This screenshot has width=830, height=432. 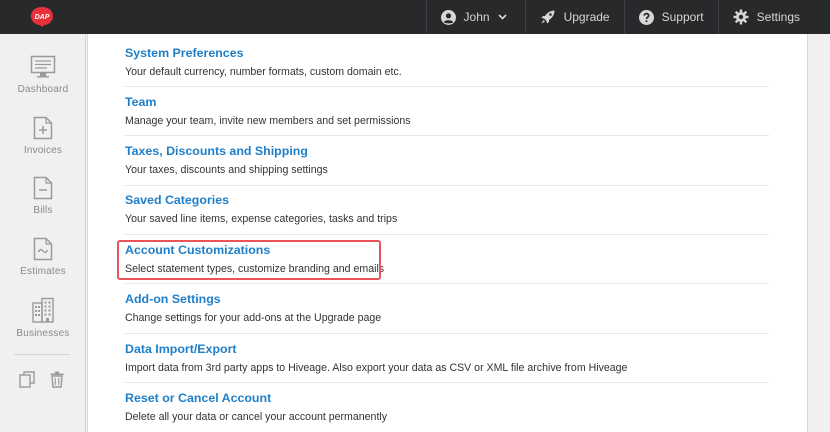 I want to click on gear-icon, so click(x=741, y=17).